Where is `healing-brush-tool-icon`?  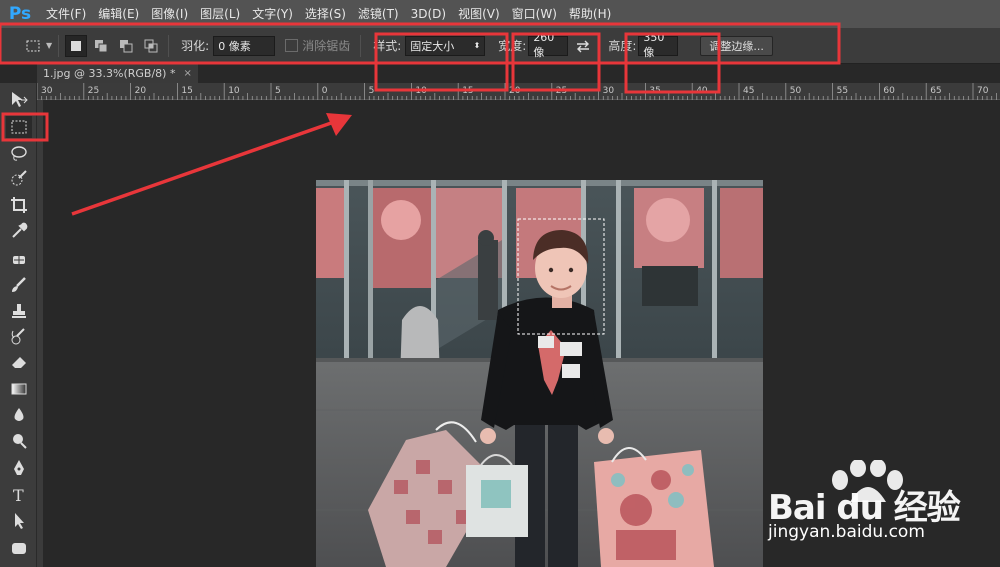
healing-brush-tool-icon is located at coordinates (19, 260).